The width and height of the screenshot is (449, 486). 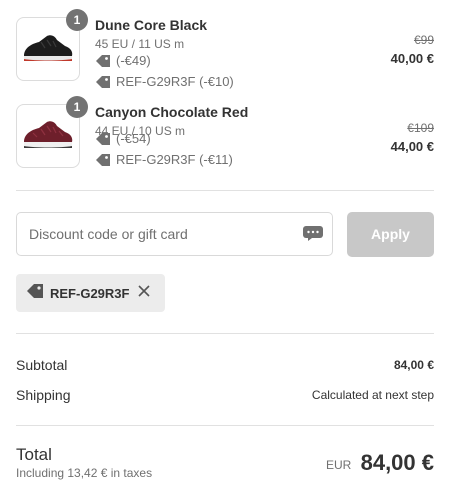 I want to click on discount-code: REF-G29R3F (-€11), so click(x=164, y=159).